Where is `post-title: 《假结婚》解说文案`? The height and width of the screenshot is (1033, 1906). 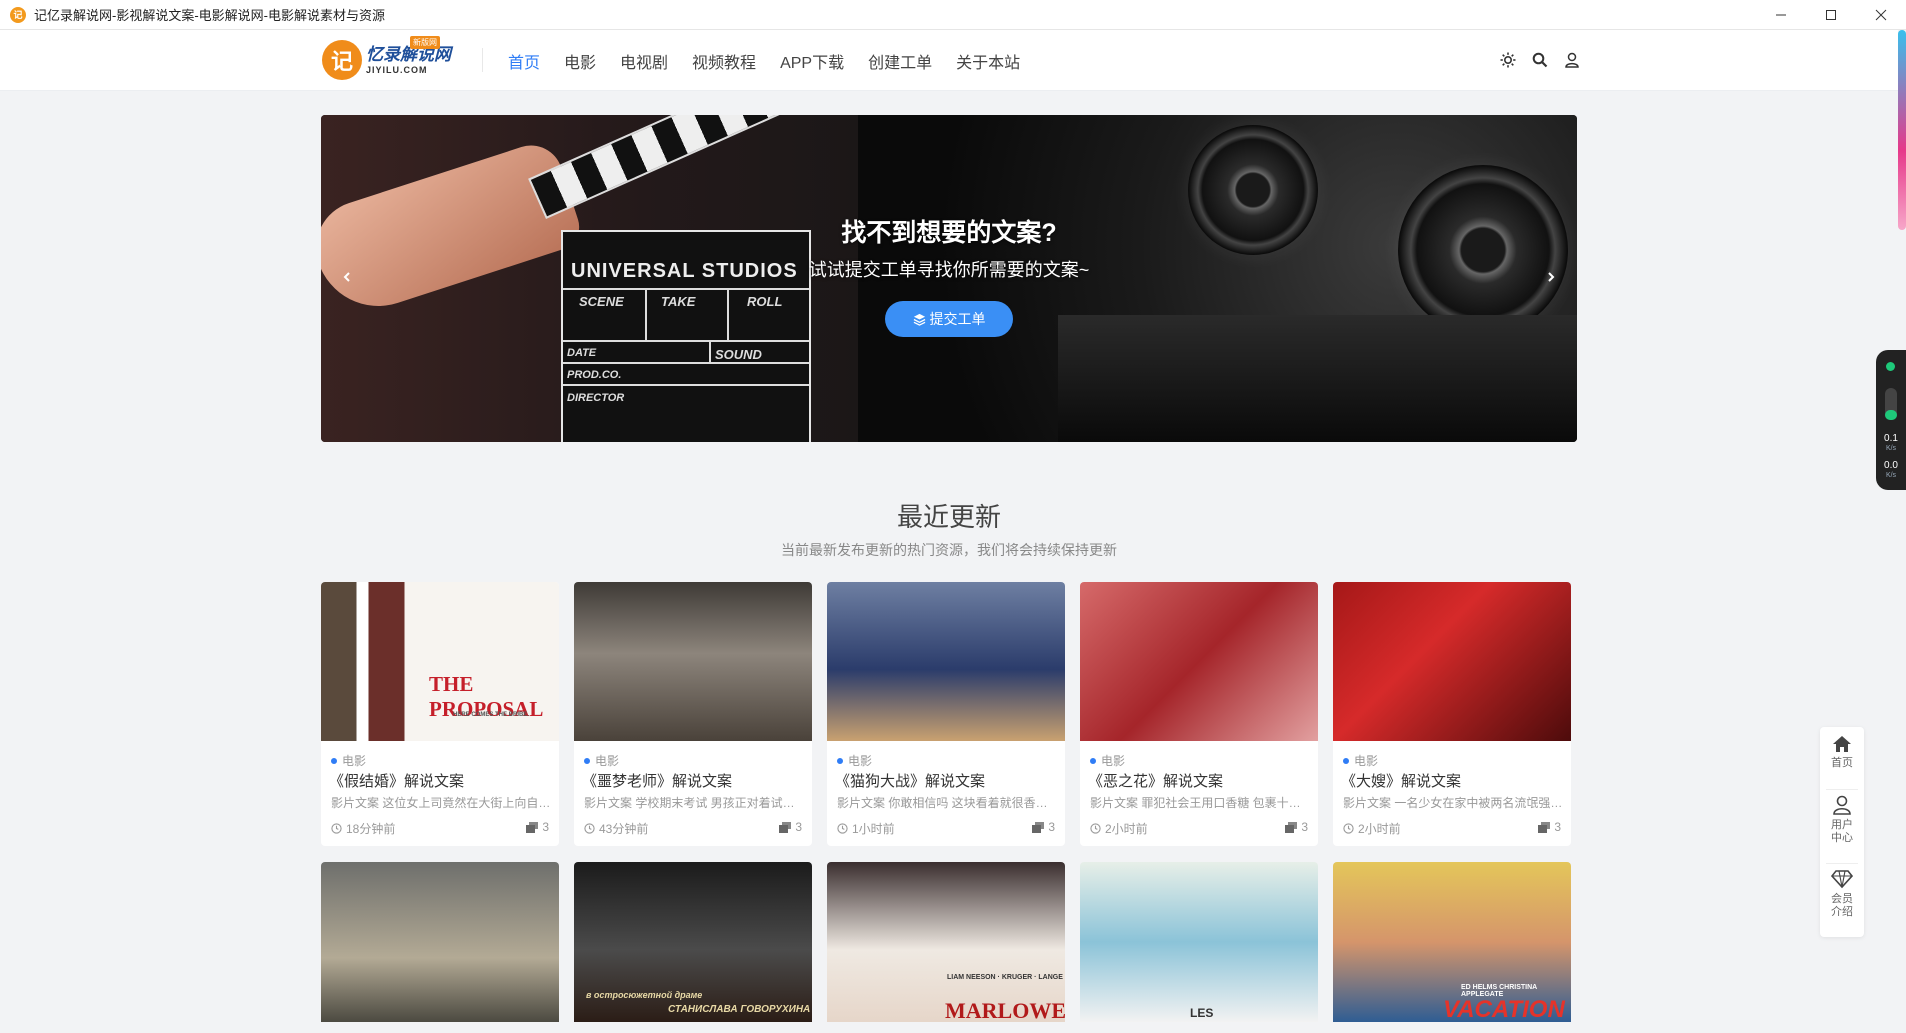
post-title: 《假结婚》解说文案 is located at coordinates (396, 780).